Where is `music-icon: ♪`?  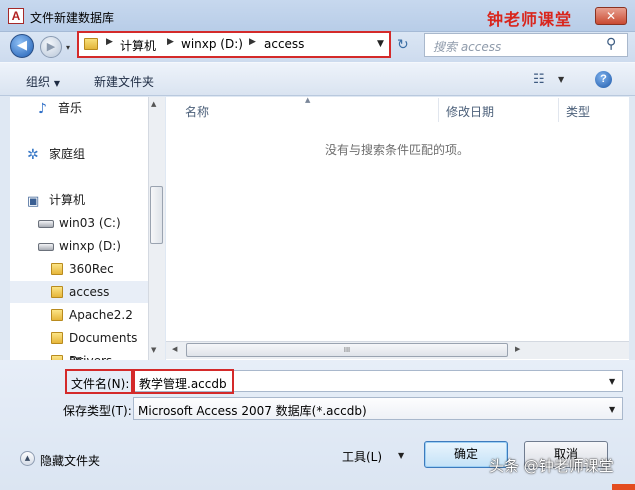 music-icon: ♪ is located at coordinates (42, 109).